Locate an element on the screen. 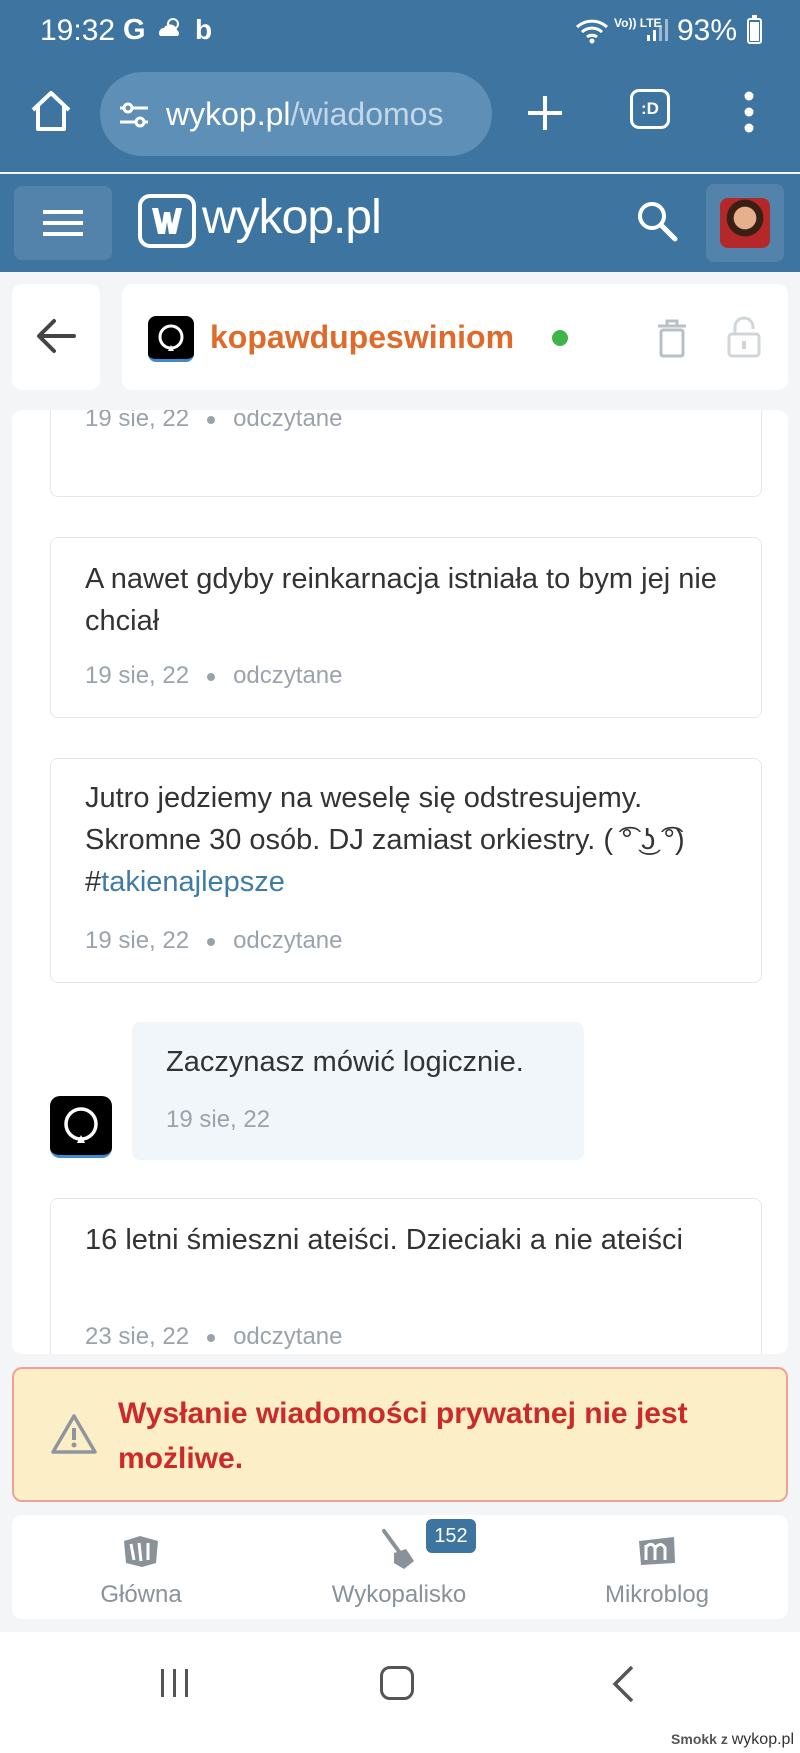 The width and height of the screenshot is (800, 1753). user-avatar-button is located at coordinates (745, 223).